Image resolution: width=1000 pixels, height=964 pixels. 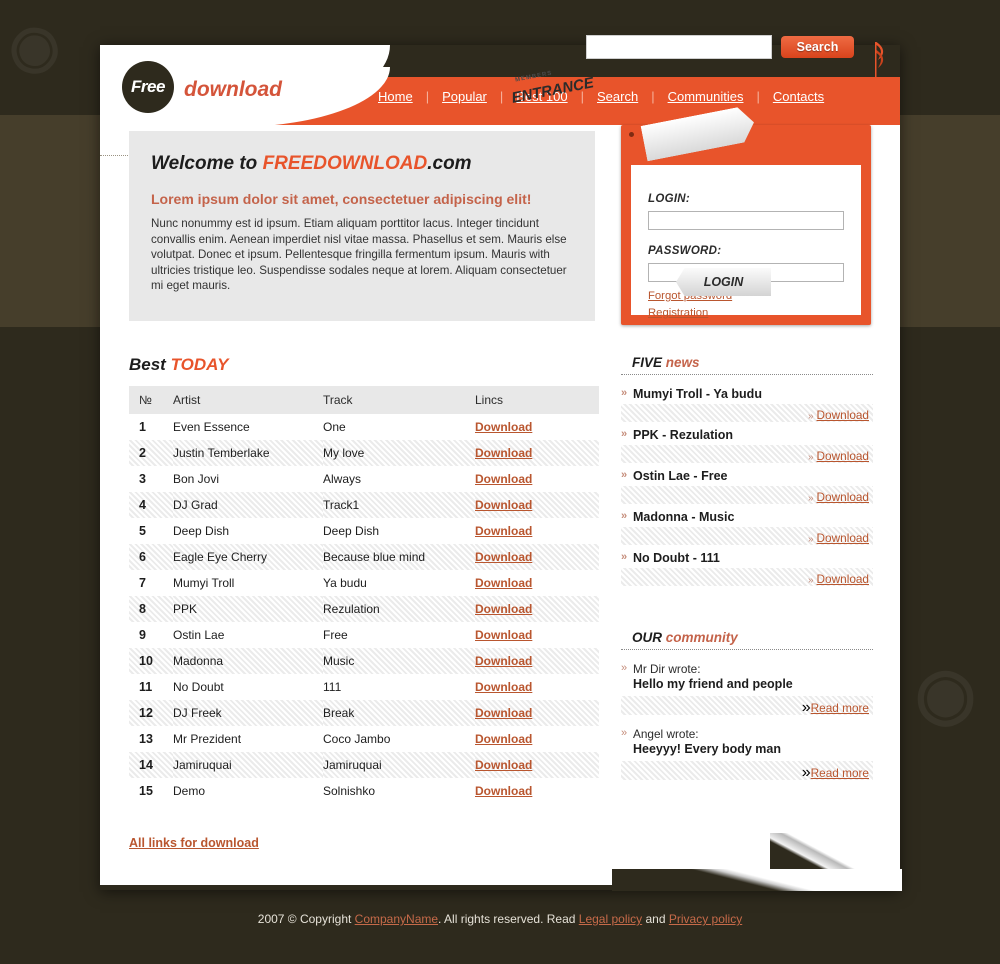 I want to click on cell-artist: Bon Jovi, so click(x=196, y=479).